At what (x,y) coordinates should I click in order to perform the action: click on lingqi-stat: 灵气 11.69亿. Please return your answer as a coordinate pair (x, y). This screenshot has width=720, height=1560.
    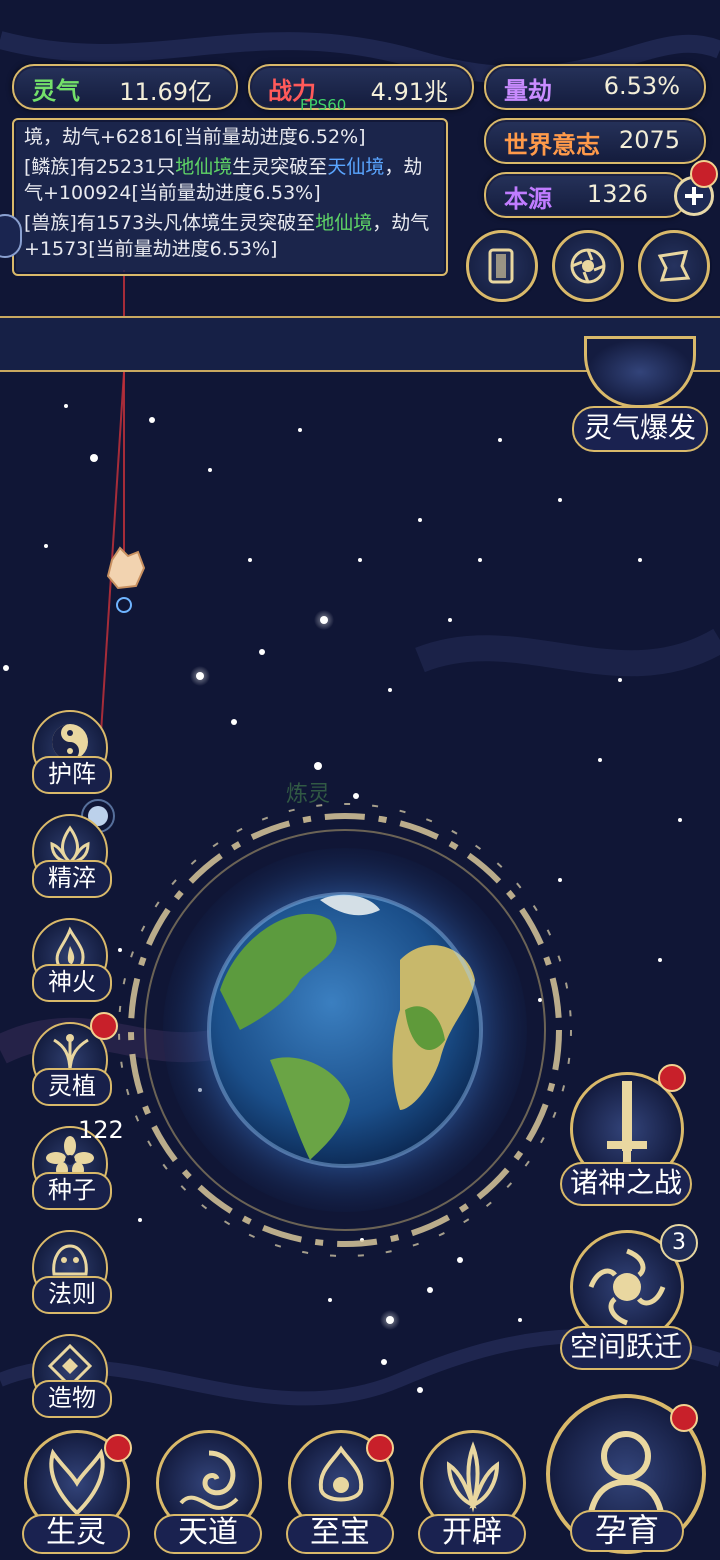
    Looking at the image, I should click on (125, 87).